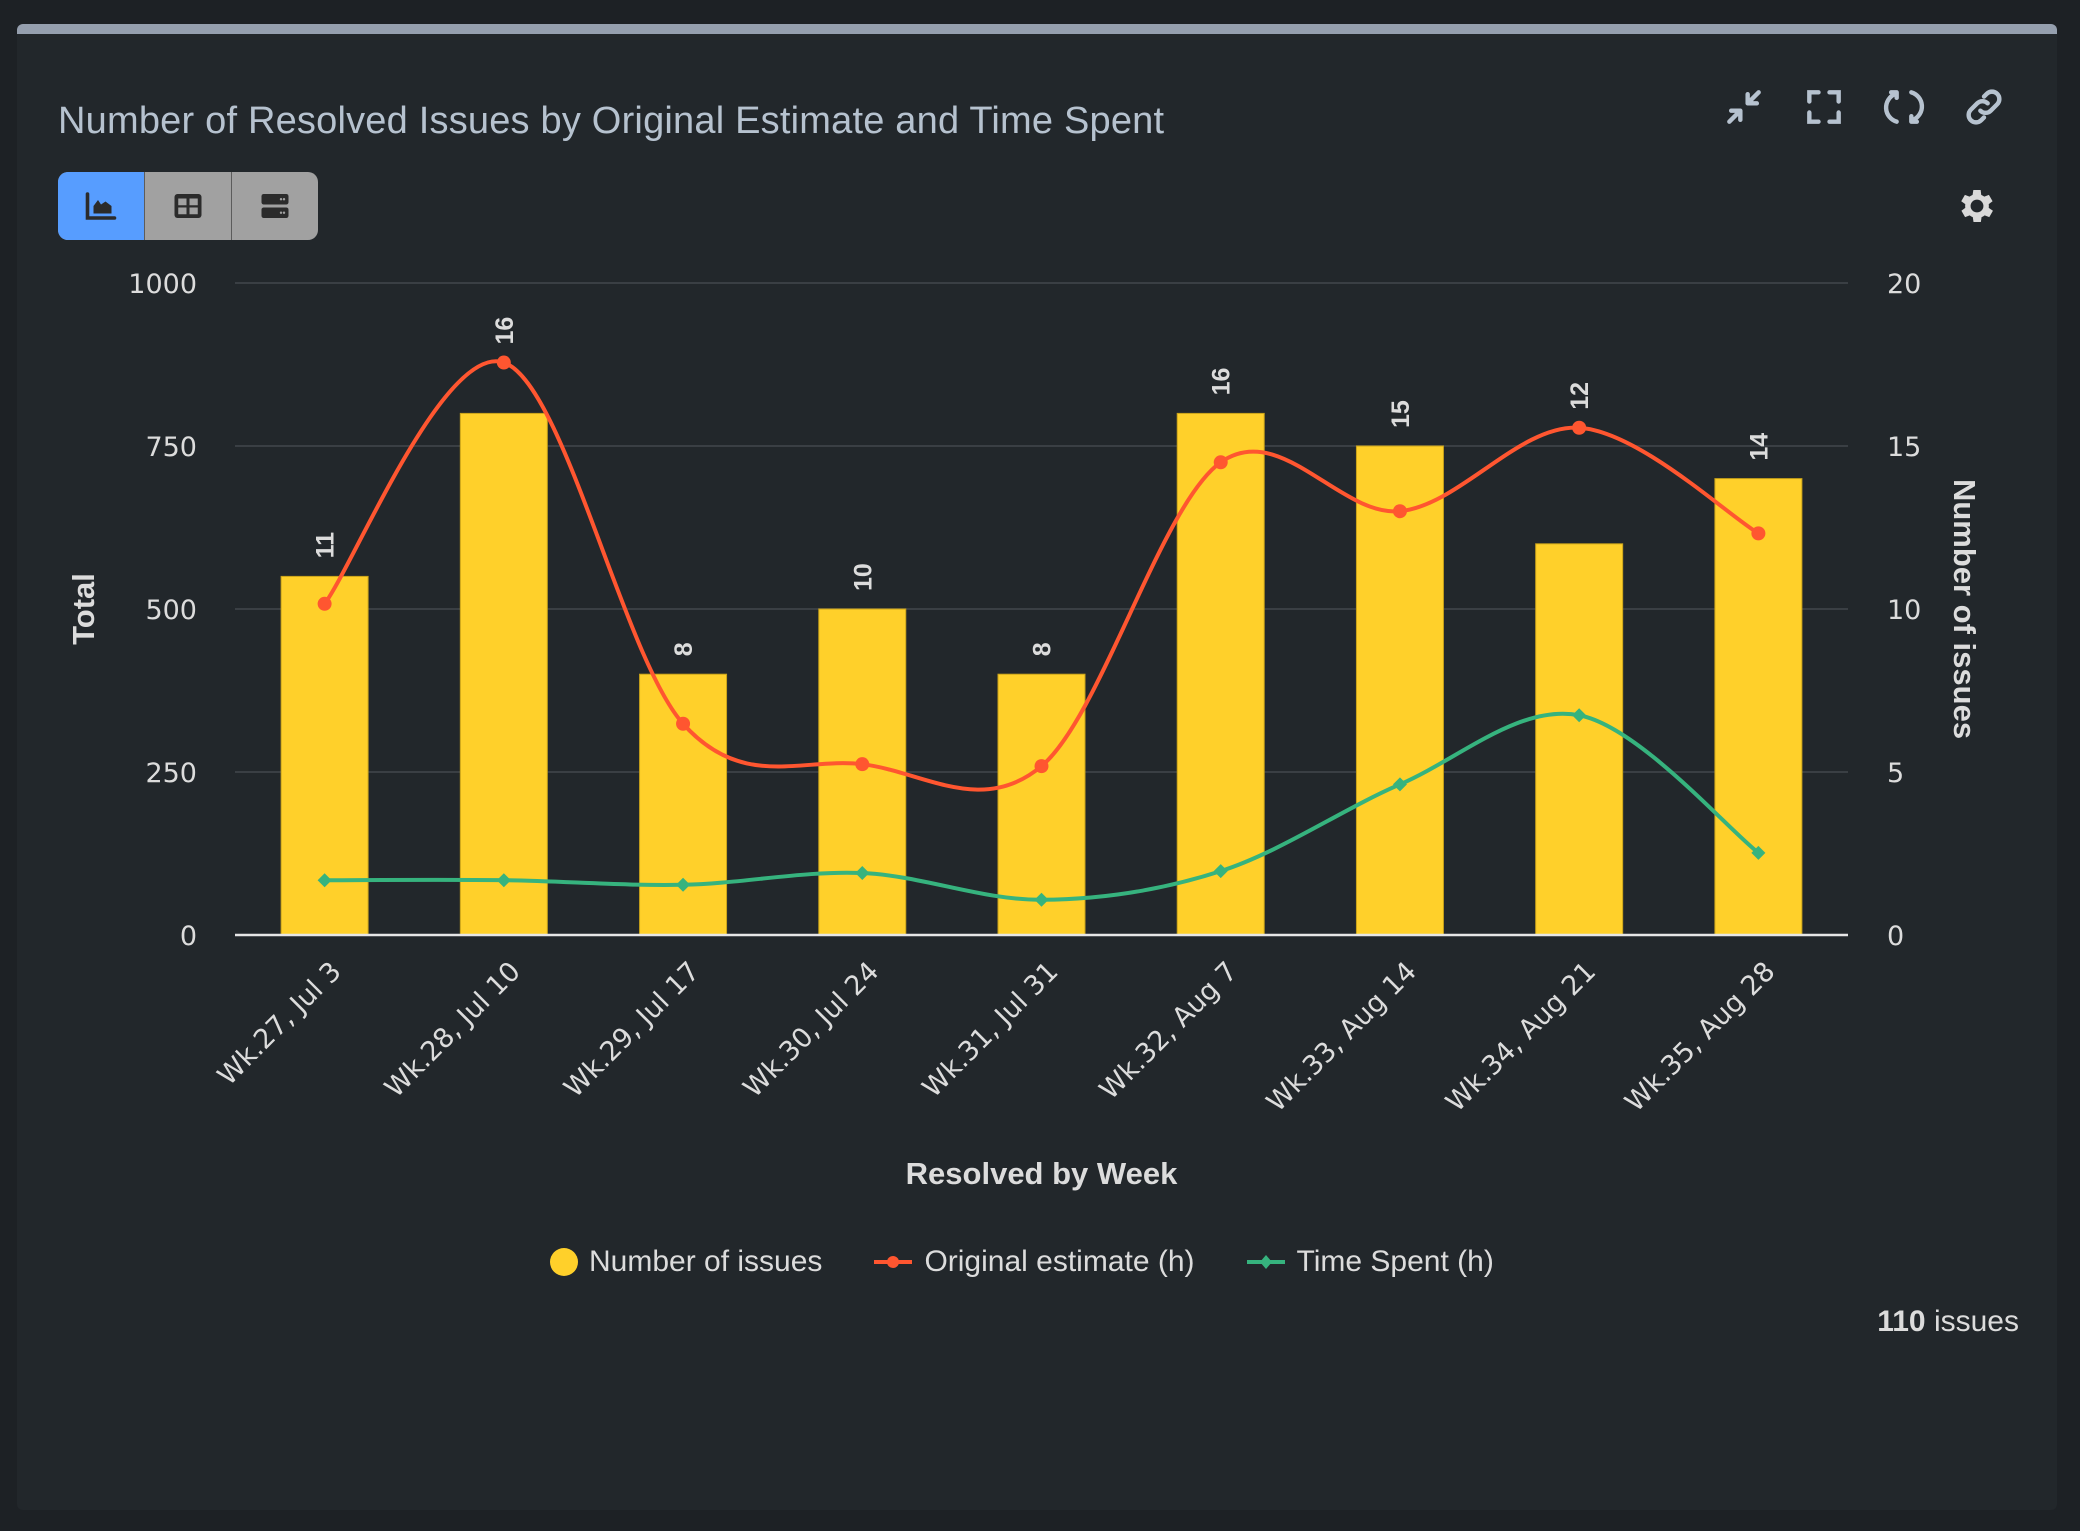  Describe the element at coordinates (1395, 1261) in the screenshot. I see `legend-label: Time Spent (h)` at that location.